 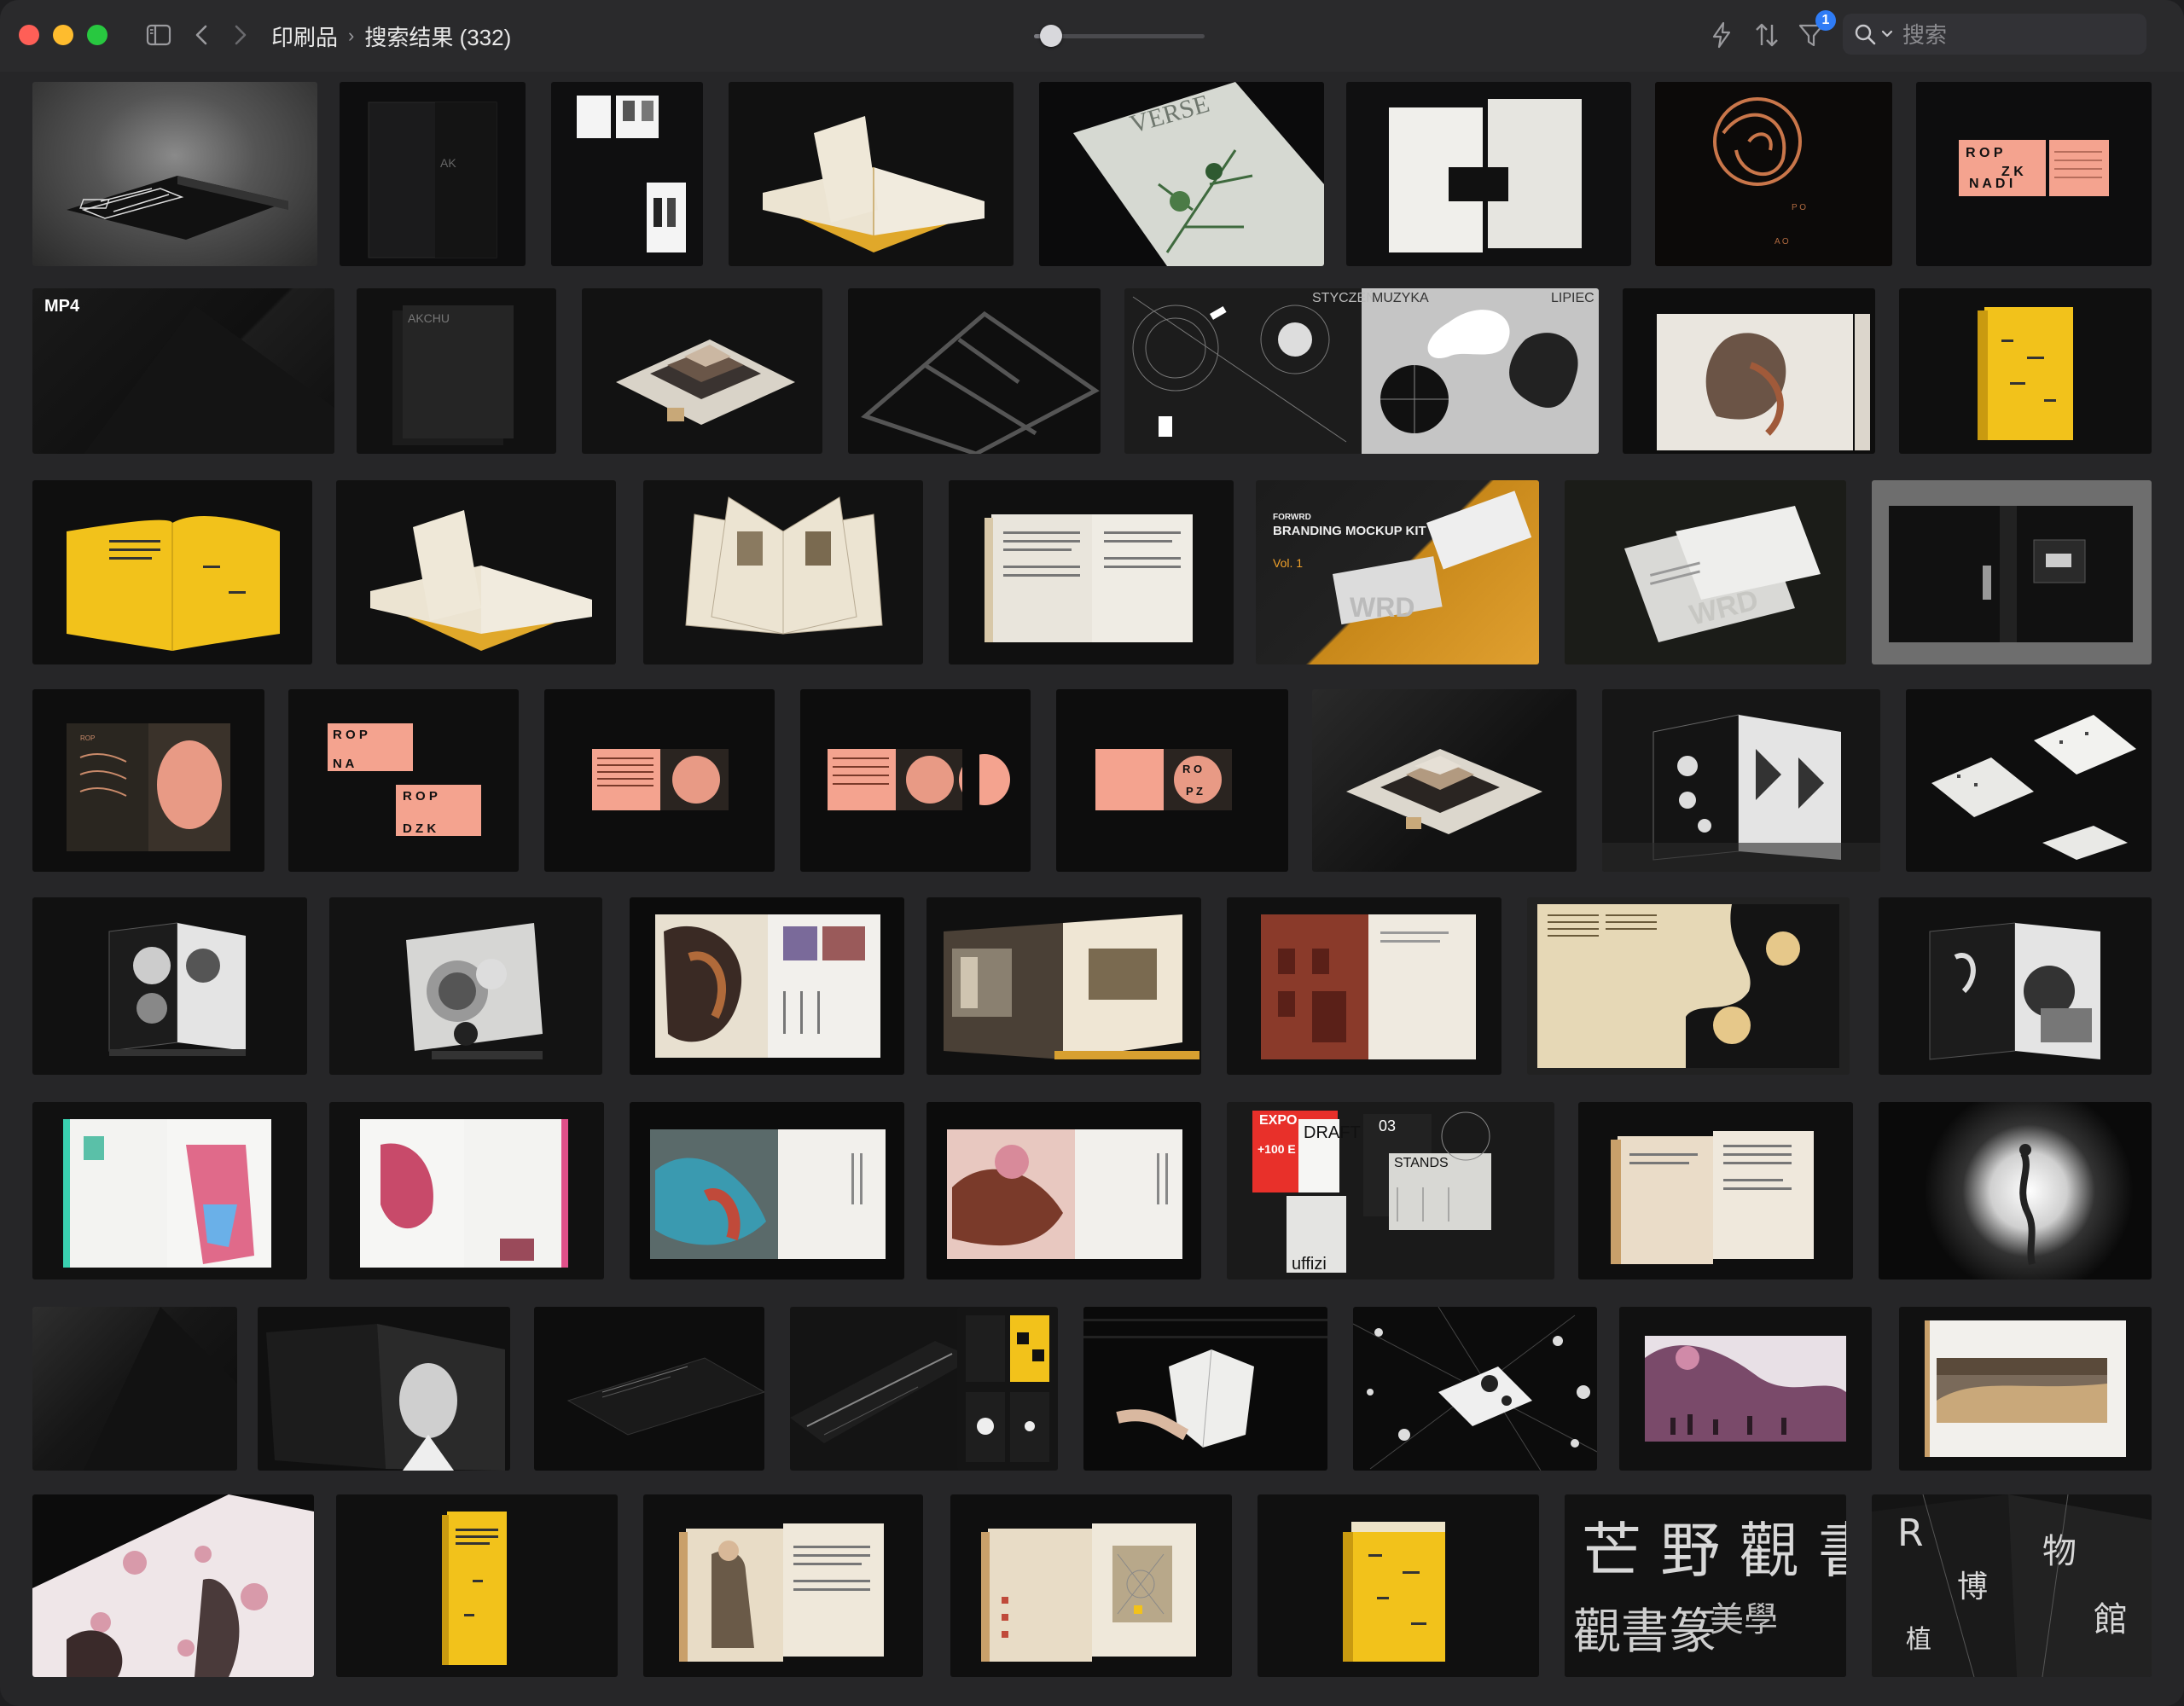 What do you see at coordinates (1774, 174) in the screenshot?
I see `thumbnail: P O A O` at bounding box center [1774, 174].